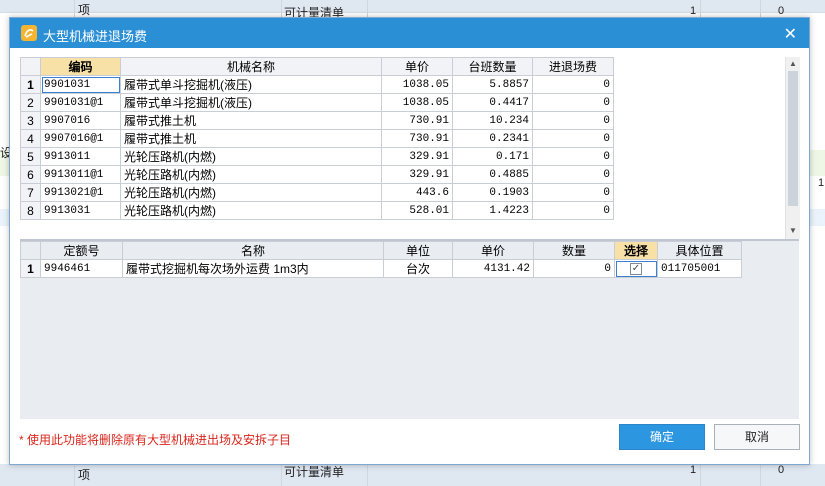 Image resolution: width=825 pixels, height=486 pixels. Describe the element at coordinates (81, 250) in the screenshot. I see `col-header-quota-no: 定额号` at that location.